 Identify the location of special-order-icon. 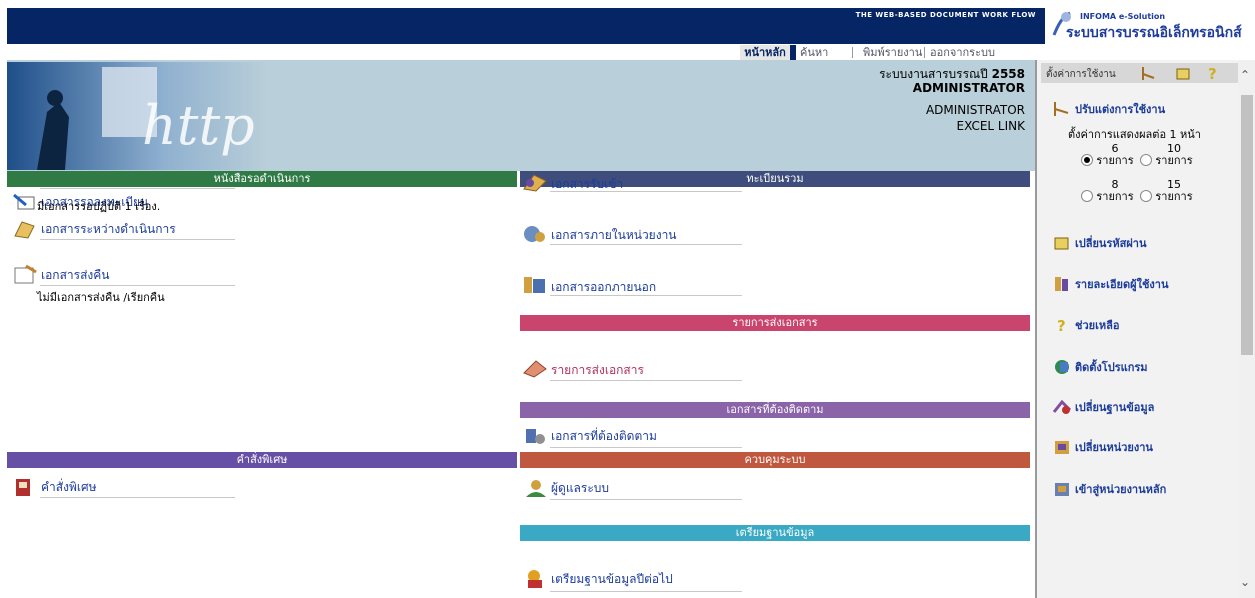
(25, 487).